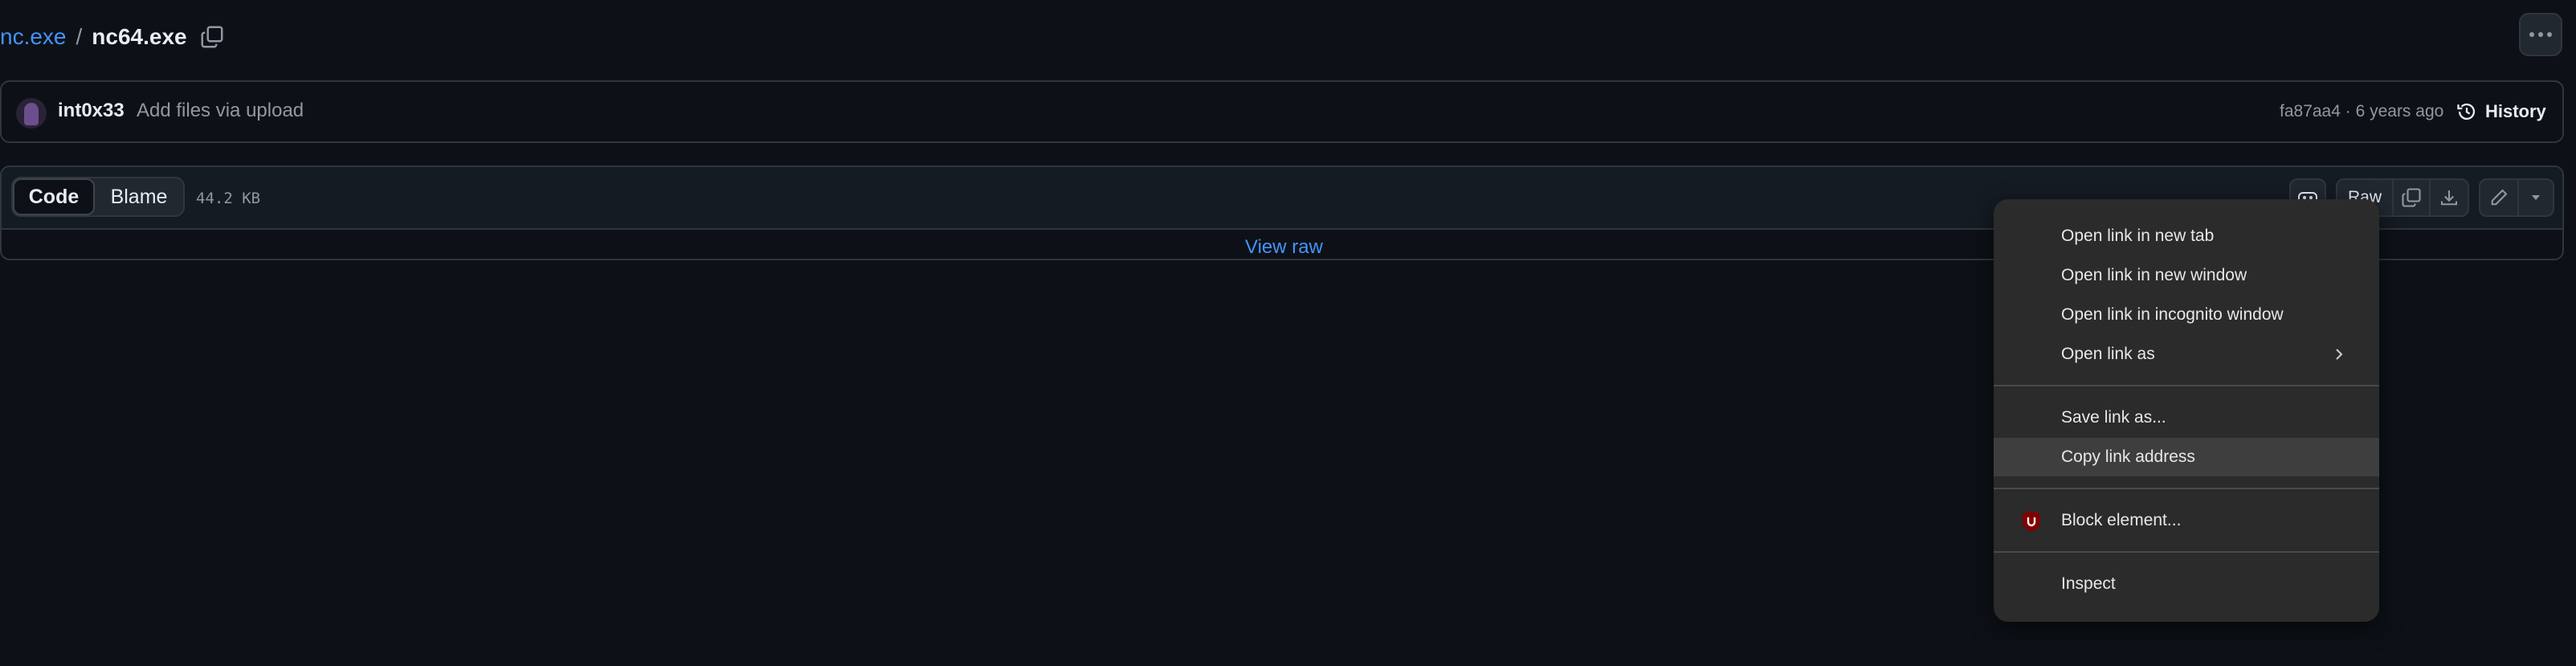 The height and width of the screenshot is (666, 2576). I want to click on copy-raw-button, so click(2411, 197).